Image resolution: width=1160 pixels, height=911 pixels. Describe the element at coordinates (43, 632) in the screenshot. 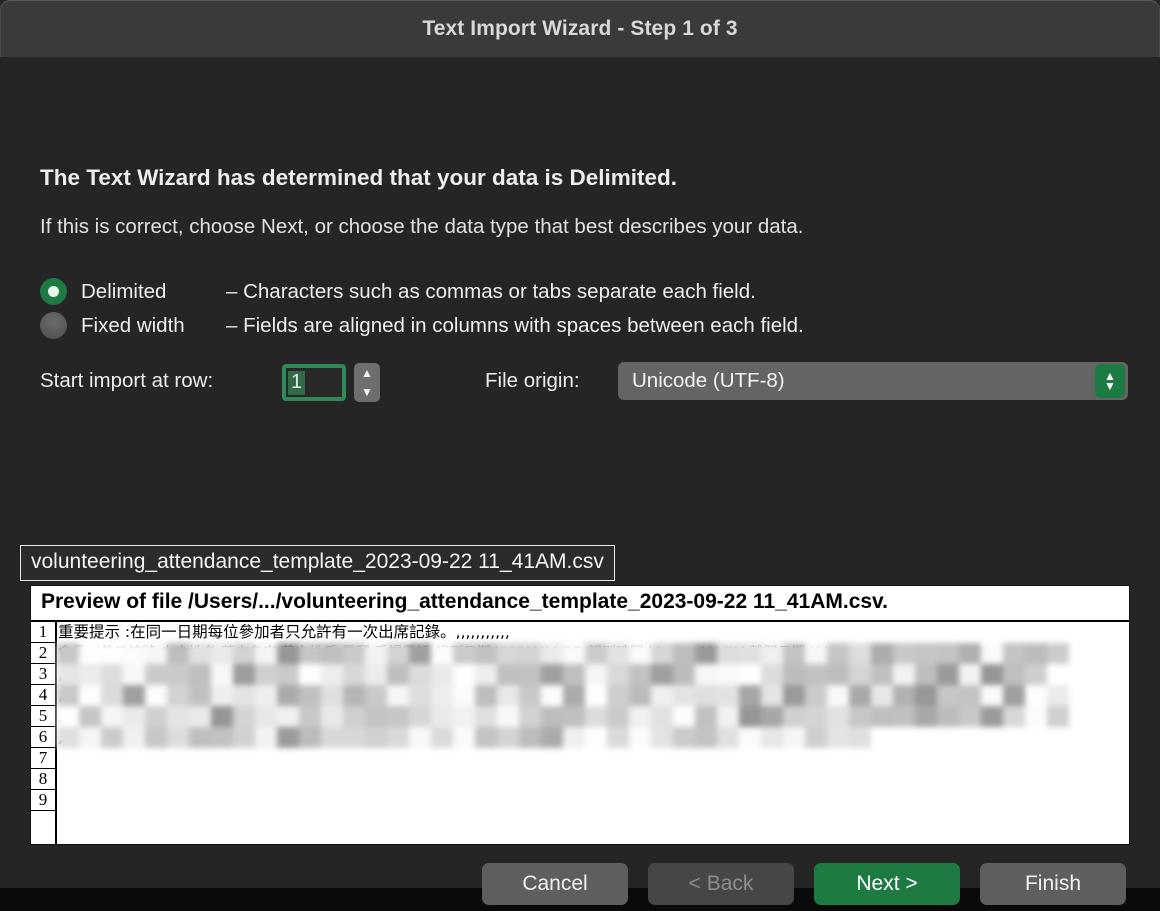

I see `row-number: 1` at that location.